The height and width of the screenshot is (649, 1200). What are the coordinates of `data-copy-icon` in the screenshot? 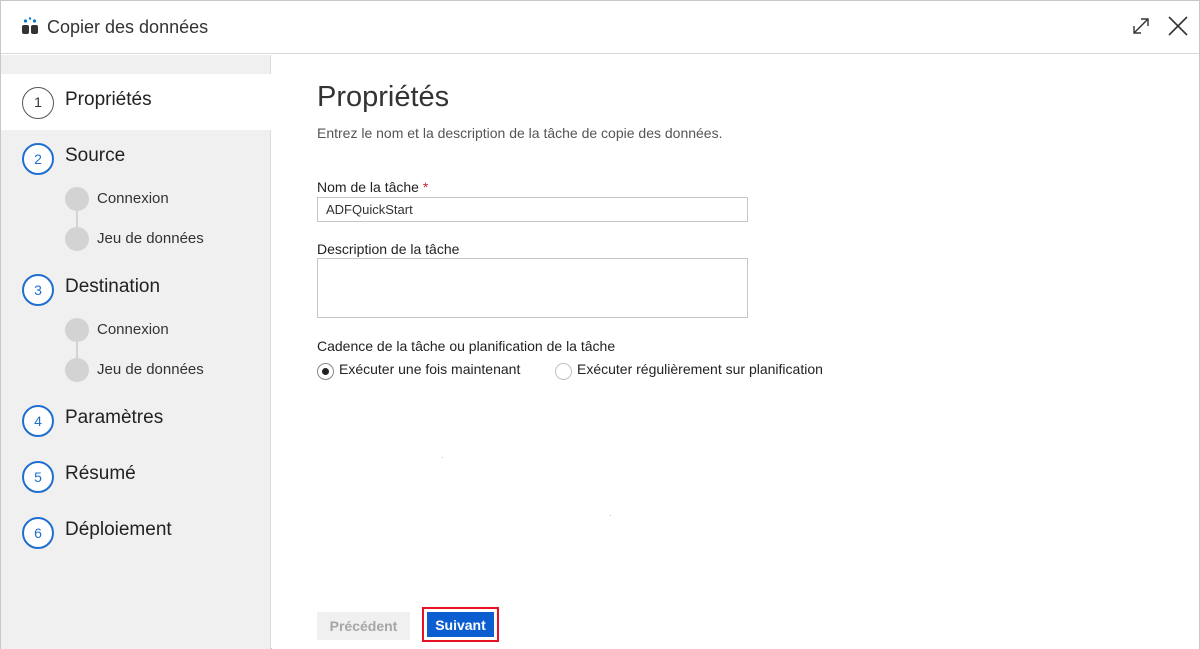 It's located at (30, 25).